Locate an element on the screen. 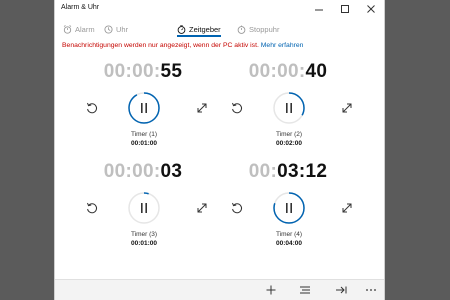 The width and height of the screenshot is (450, 300). timer-countdown-bright: 03 is located at coordinates (171, 171).